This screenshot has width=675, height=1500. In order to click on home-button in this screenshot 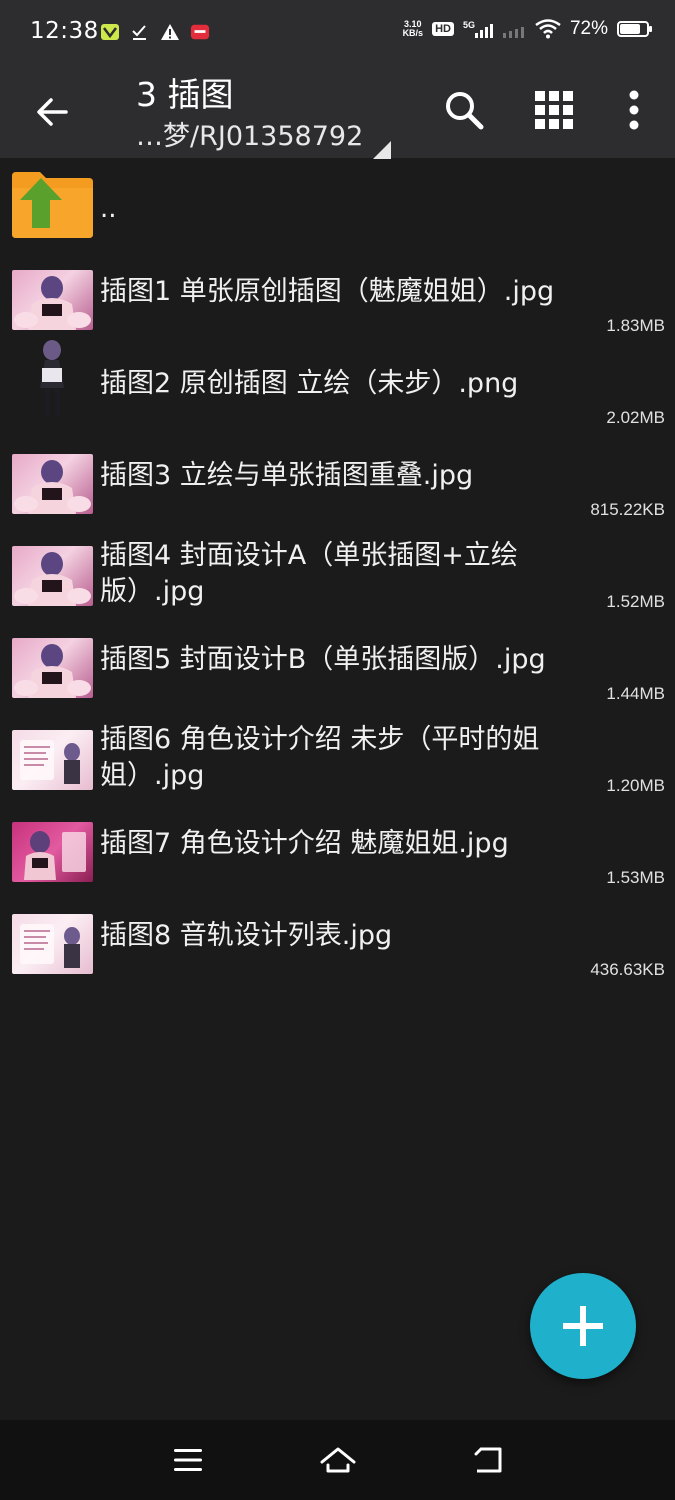, I will do `click(338, 1460)`.